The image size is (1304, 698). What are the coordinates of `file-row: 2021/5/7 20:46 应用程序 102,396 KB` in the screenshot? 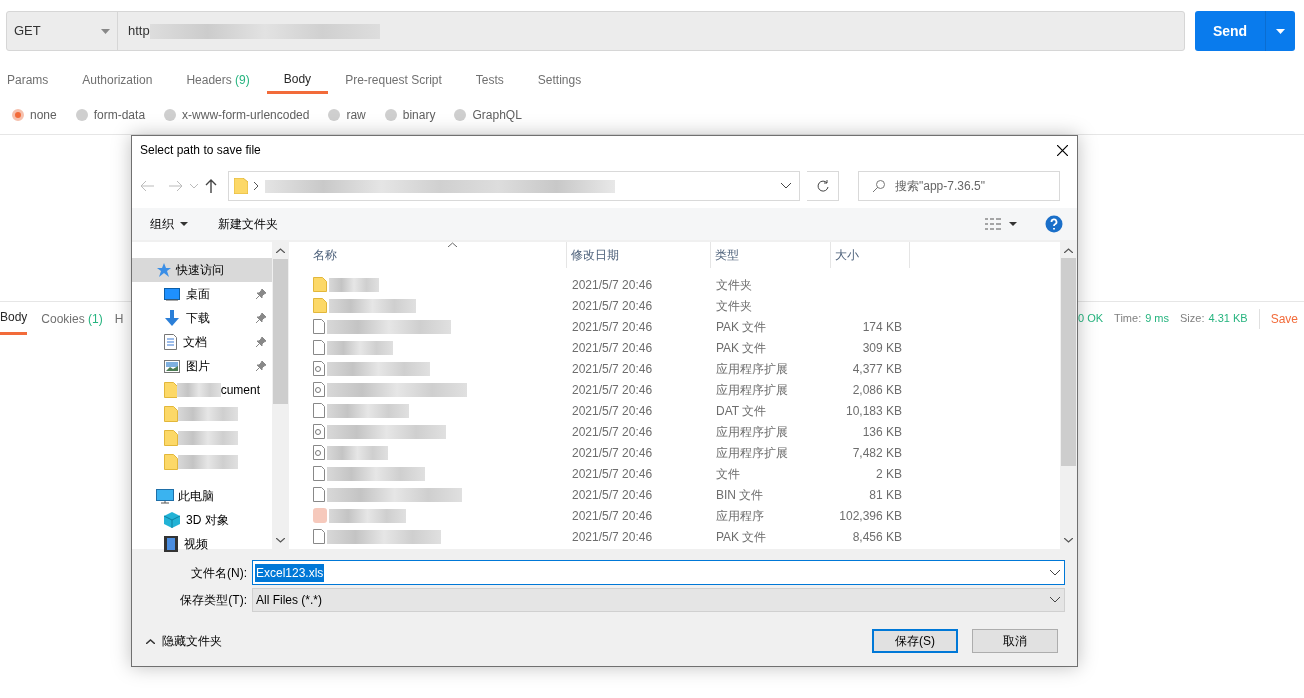 It's located at (684, 515).